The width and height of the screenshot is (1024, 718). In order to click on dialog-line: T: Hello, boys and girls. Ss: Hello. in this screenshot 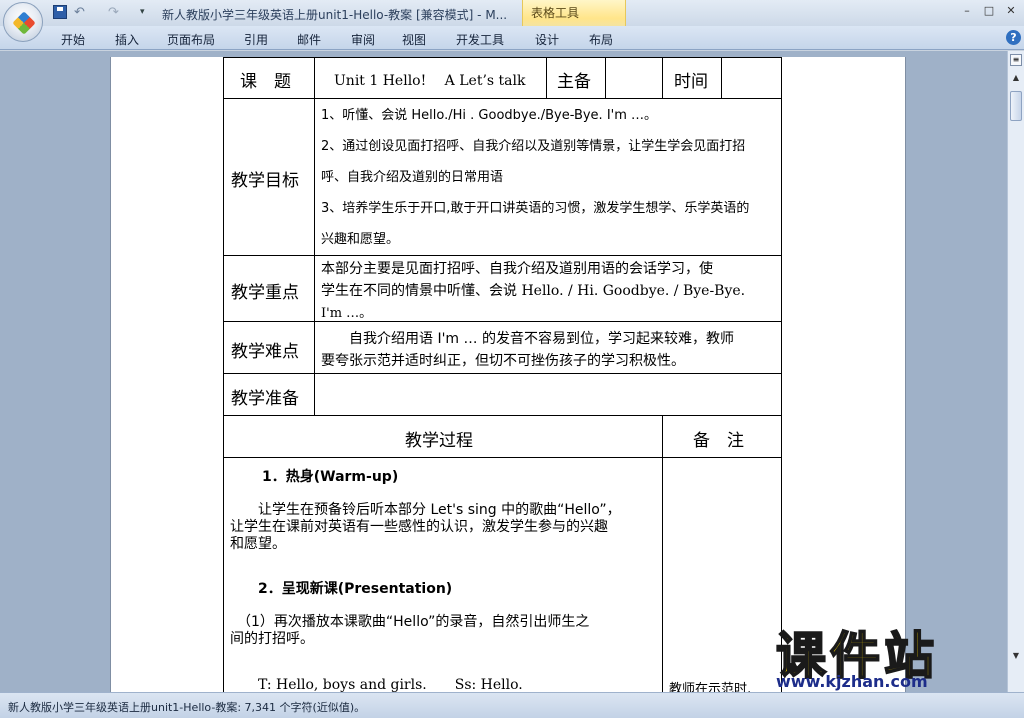, I will do `click(390, 684)`.